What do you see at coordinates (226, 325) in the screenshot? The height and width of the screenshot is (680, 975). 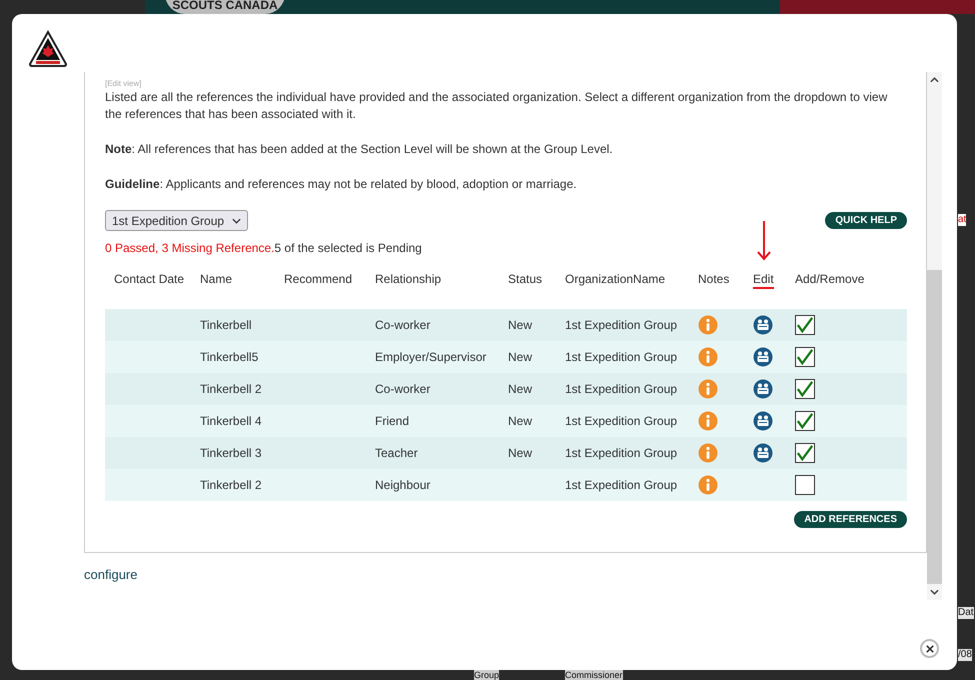 I see `table-cell: Tinkerbell` at bounding box center [226, 325].